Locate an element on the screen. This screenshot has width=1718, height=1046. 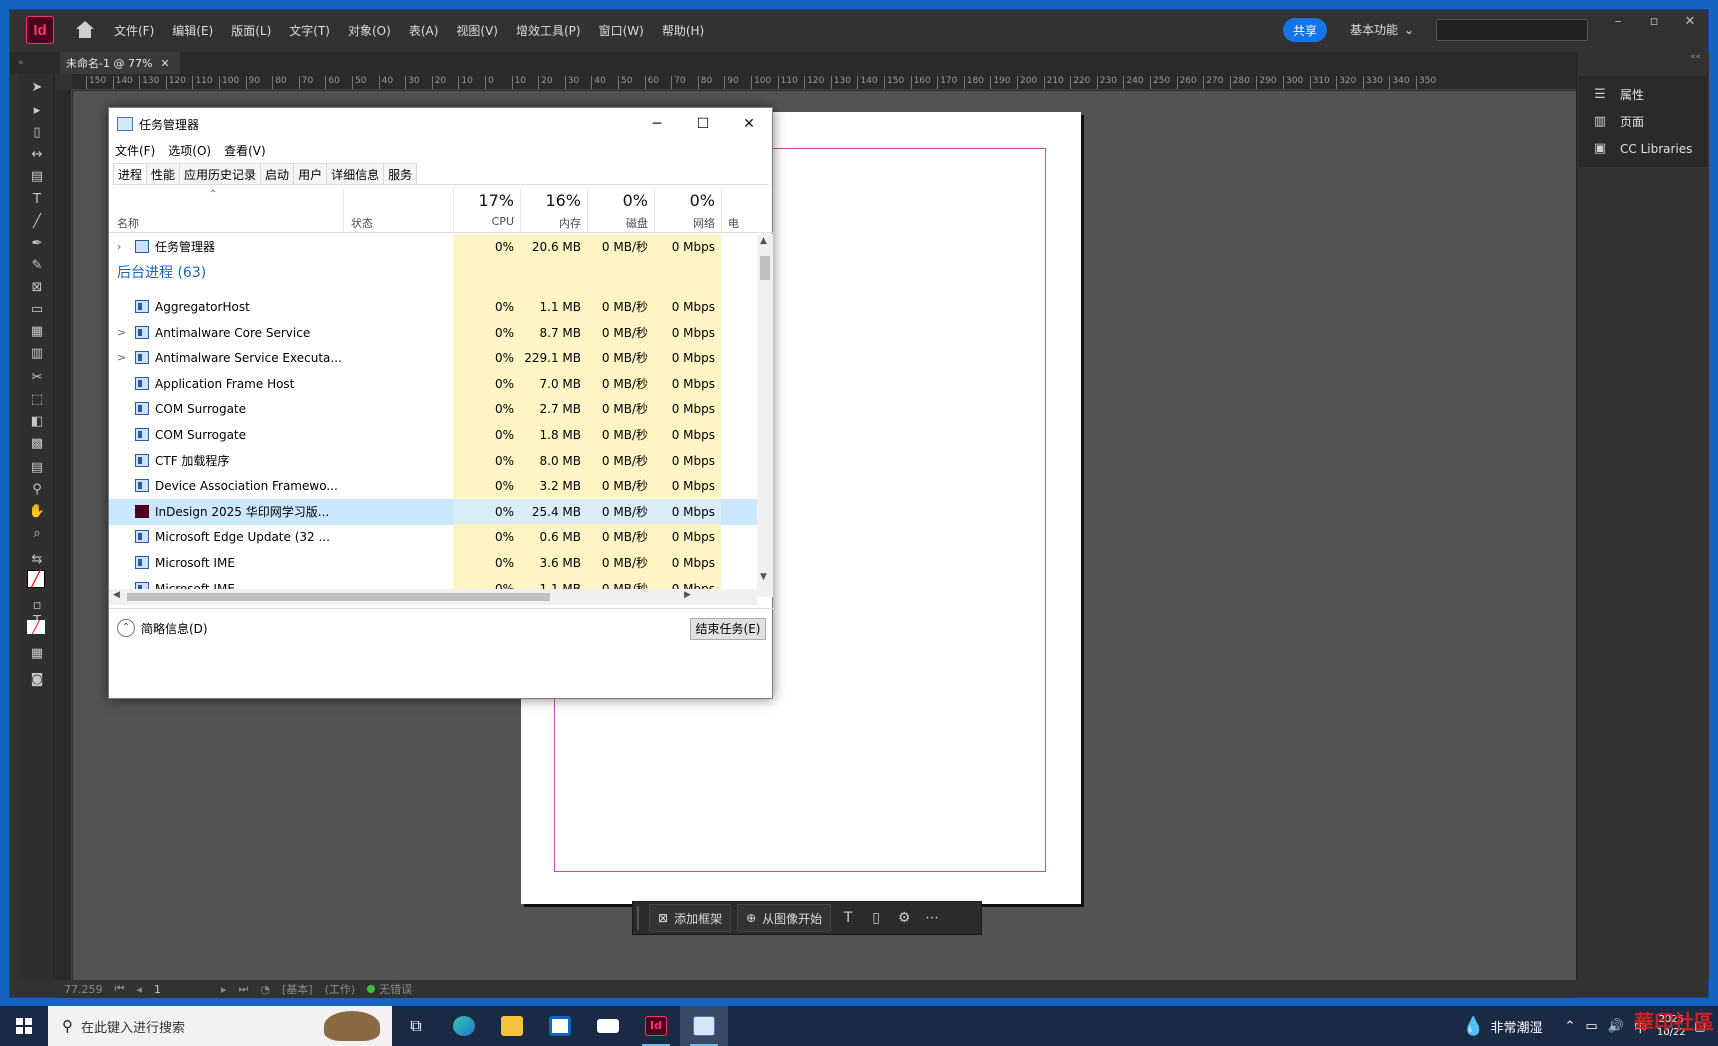
hand-tool-icon: ✋ is located at coordinates (37, 512).